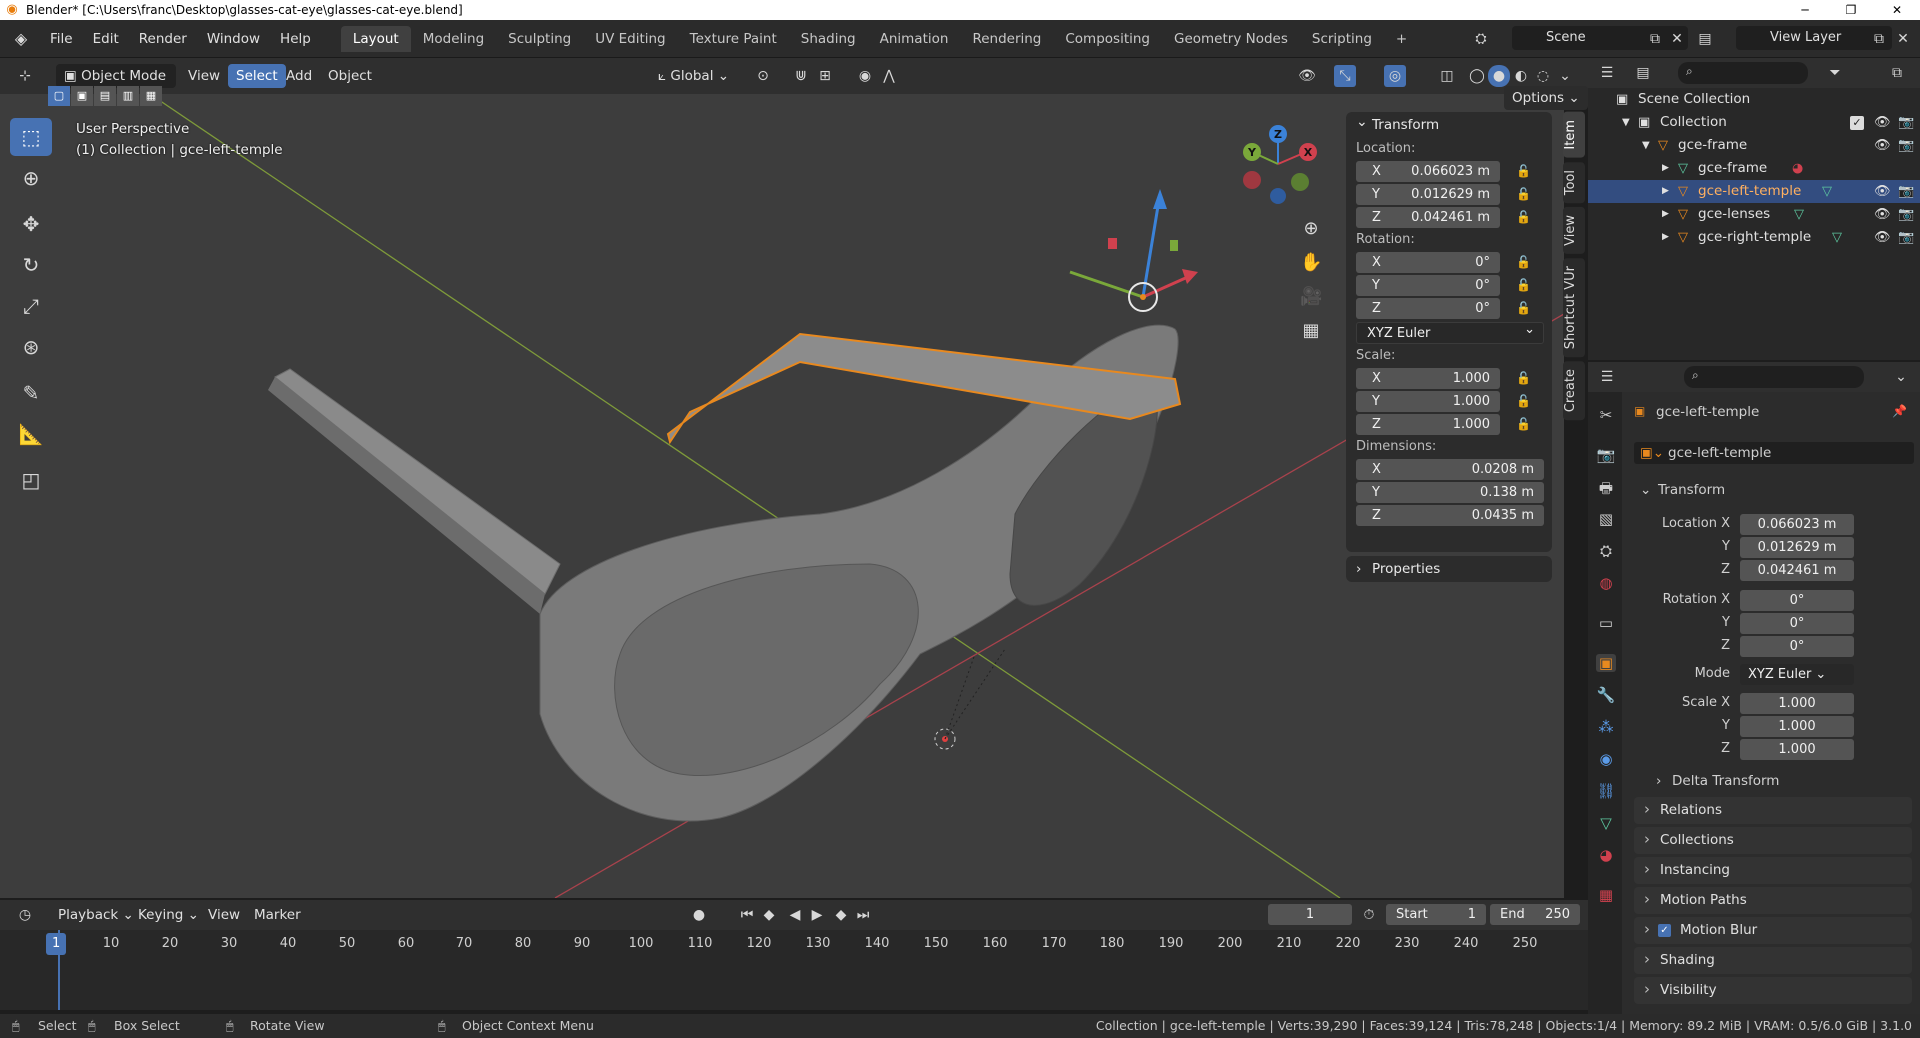 This screenshot has width=1920, height=1038. Describe the element at coordinates (539, 39) in the screenshot. I see `tab-sculpting: Sculpting` at that location.